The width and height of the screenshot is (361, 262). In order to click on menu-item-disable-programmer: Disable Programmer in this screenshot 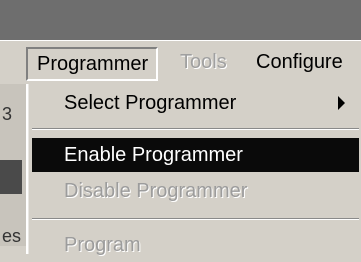, I will do `click(195, 191)`.